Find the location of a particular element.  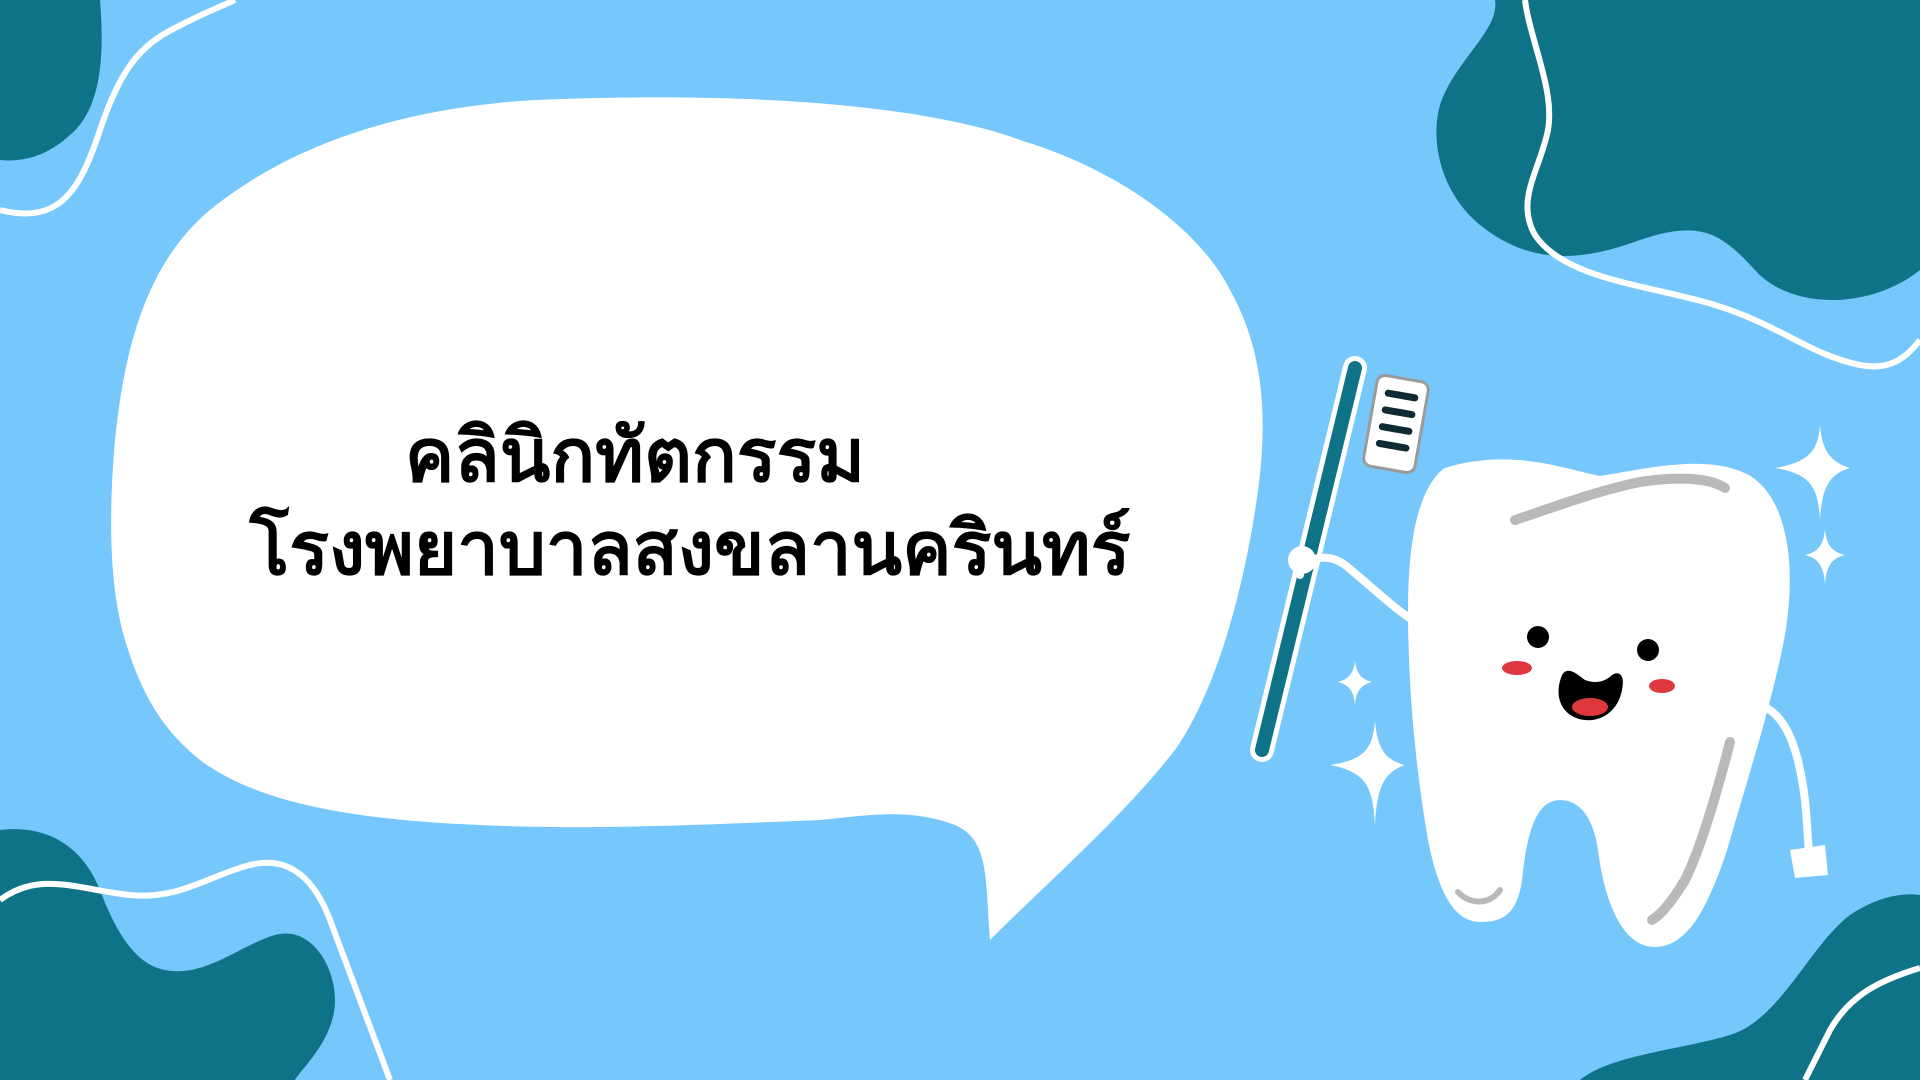

top-right-blob is located at coordinates (1678, 150).